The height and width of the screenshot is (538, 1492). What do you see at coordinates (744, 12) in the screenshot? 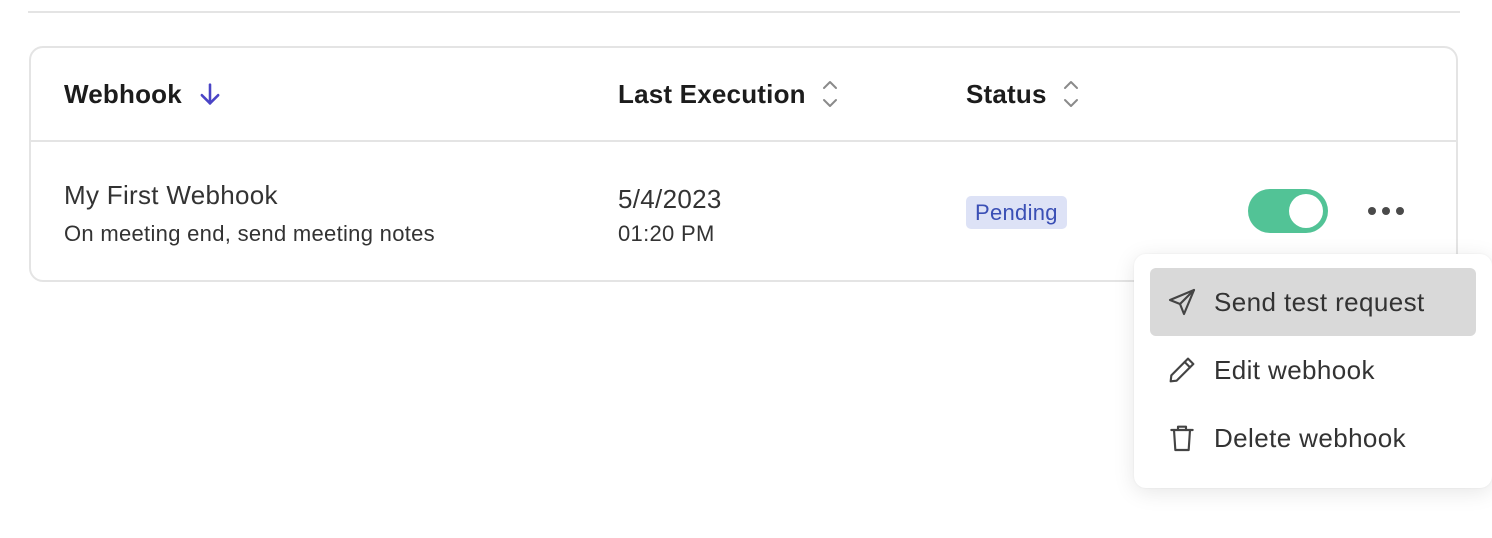
I see `top-divider` at bounding box center [744, 12].